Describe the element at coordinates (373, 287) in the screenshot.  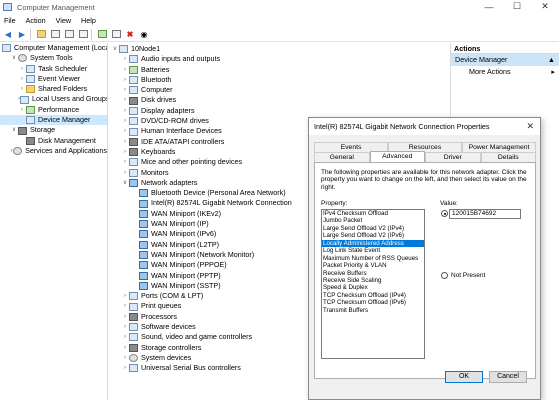
I see `property-list-item: Speed & Duplex` at that location.